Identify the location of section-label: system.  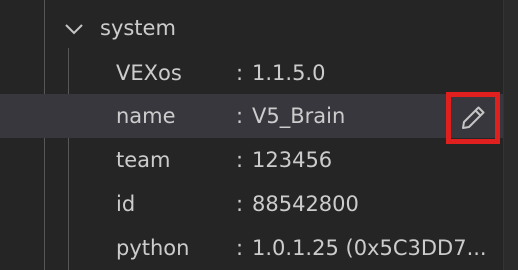
(138, 28).